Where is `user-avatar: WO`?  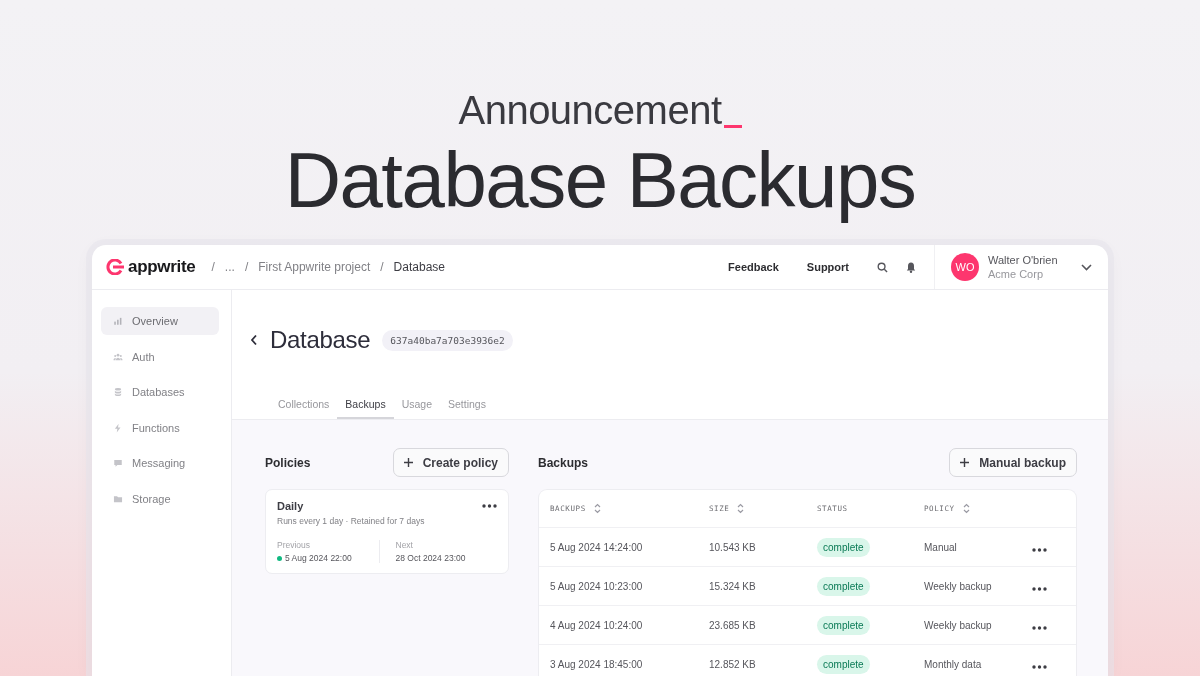 user-avatar: WO is located at coordinates (965, 267).